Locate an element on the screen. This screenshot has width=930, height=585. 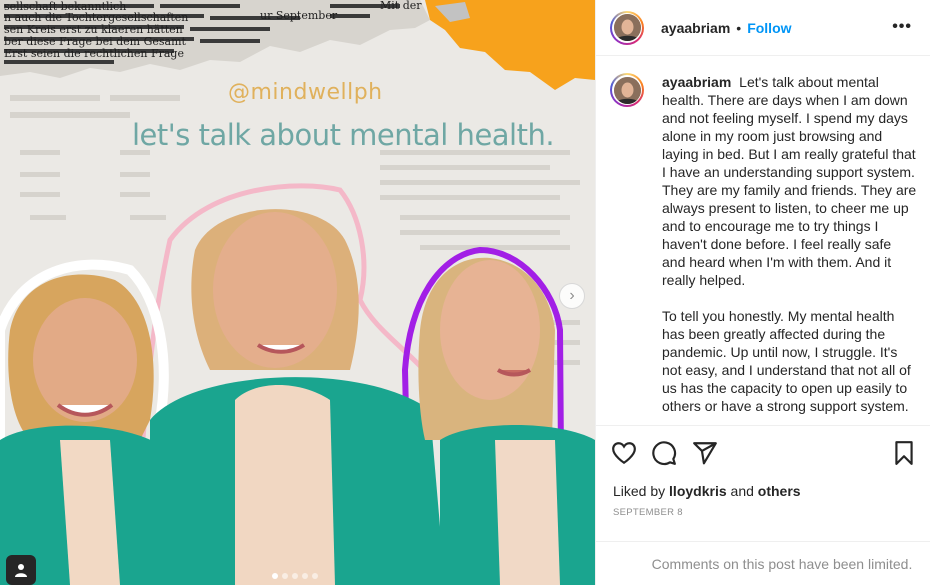
send-icon is located at coordinates (705, 453).